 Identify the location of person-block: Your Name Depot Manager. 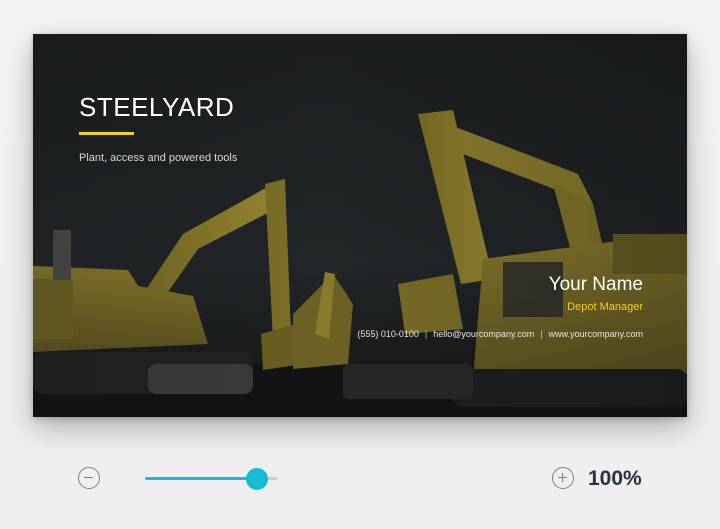
(596, 293).